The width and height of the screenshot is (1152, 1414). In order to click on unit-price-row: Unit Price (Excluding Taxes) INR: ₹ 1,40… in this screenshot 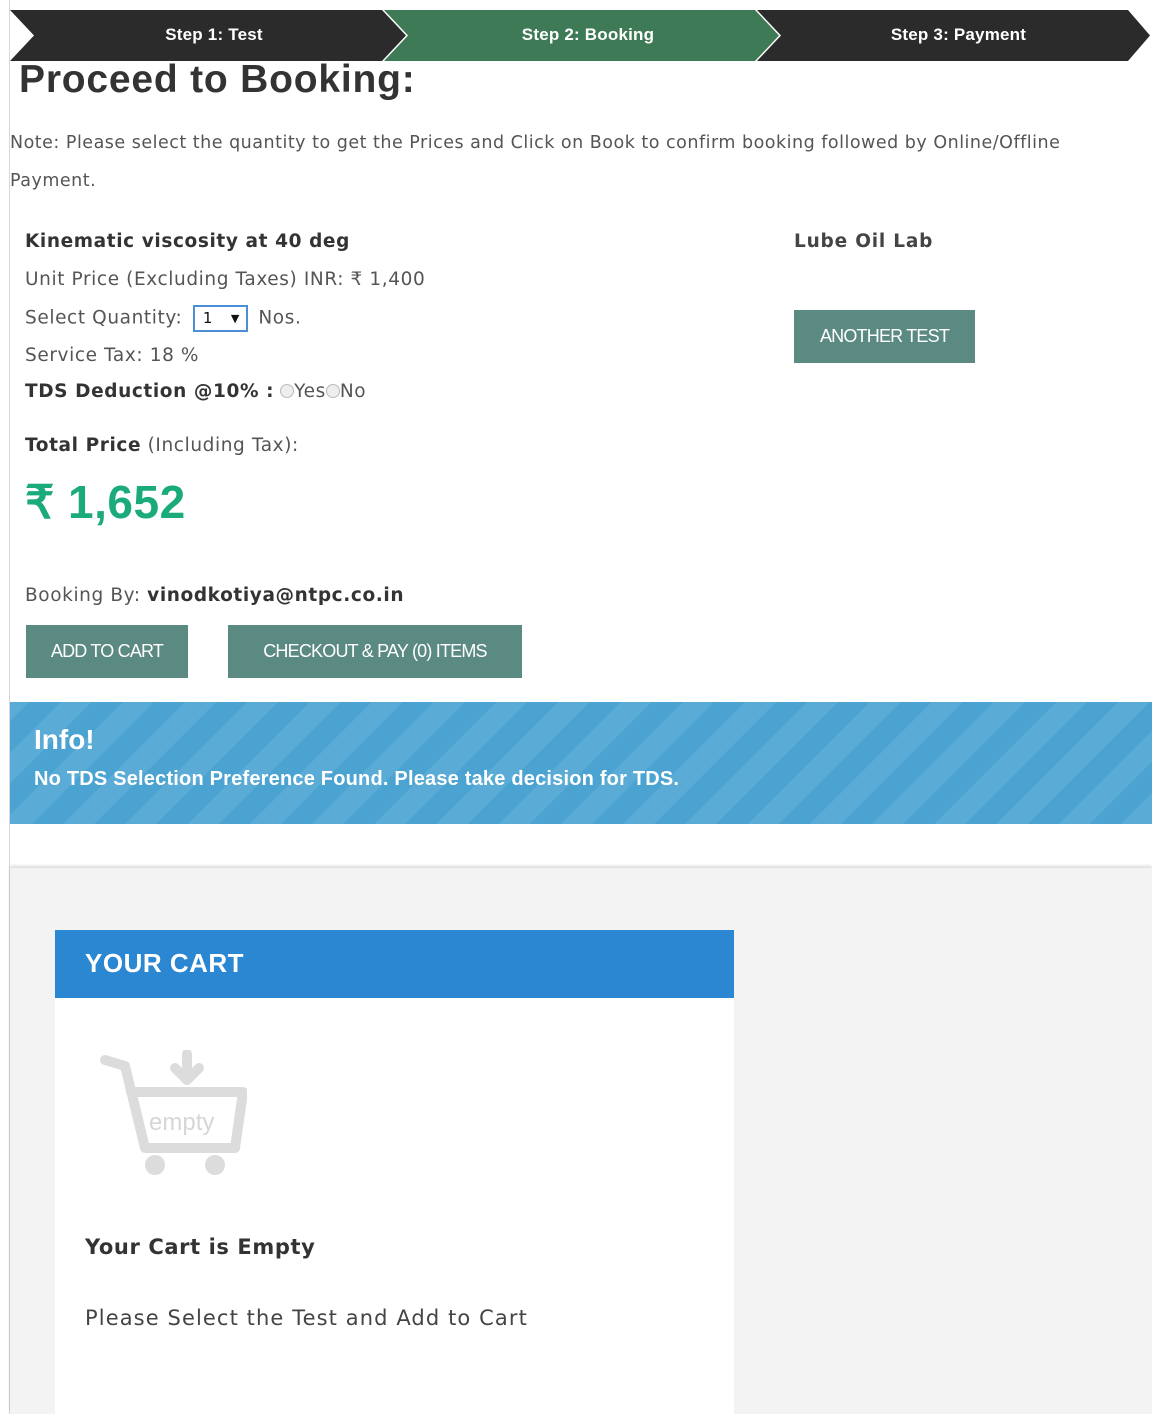, I will do `click(225, 279)`.